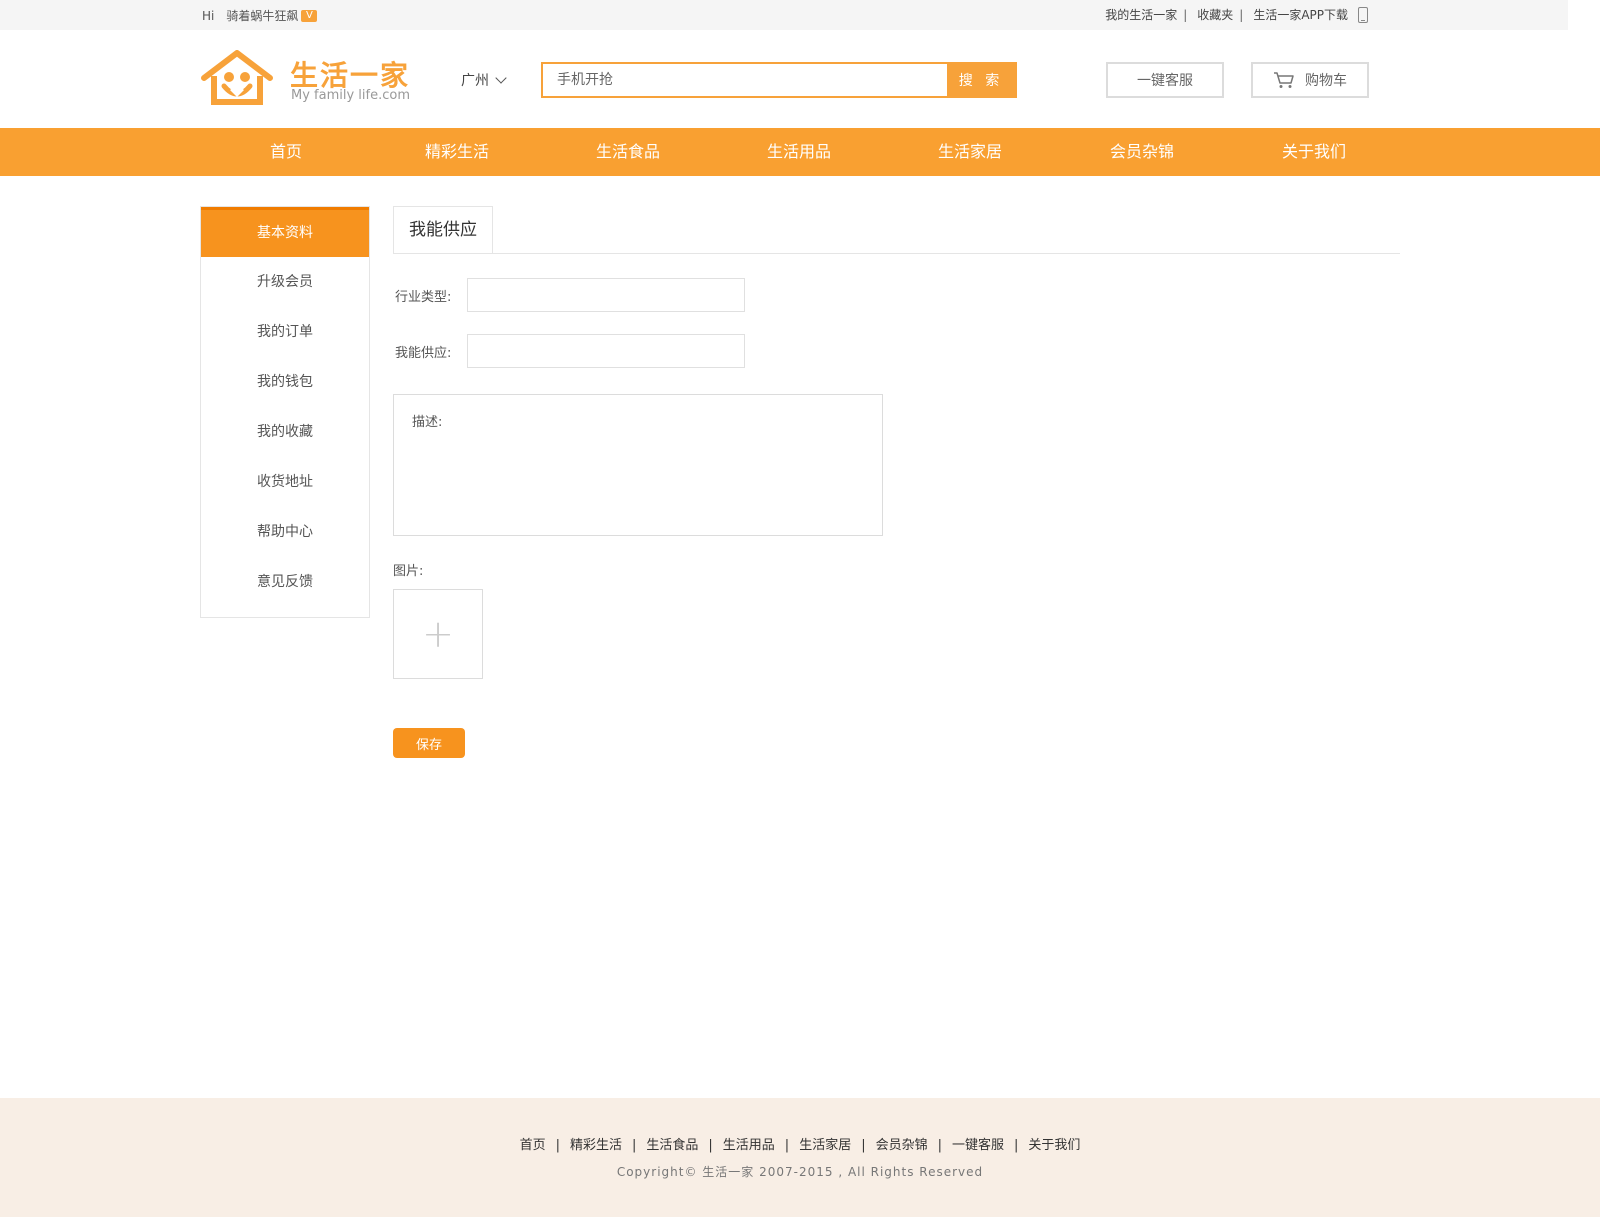 This screenshot has height=1217, width=1600. I want to click on industry-type-label: 行业类型:, so click(423, 297).